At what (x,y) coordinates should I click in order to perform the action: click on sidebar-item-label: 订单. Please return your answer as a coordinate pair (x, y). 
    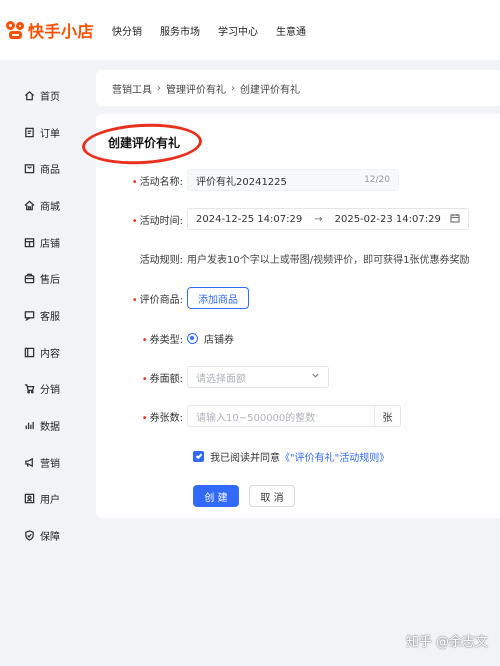
    Looking at the image, I should click on (50, 134).